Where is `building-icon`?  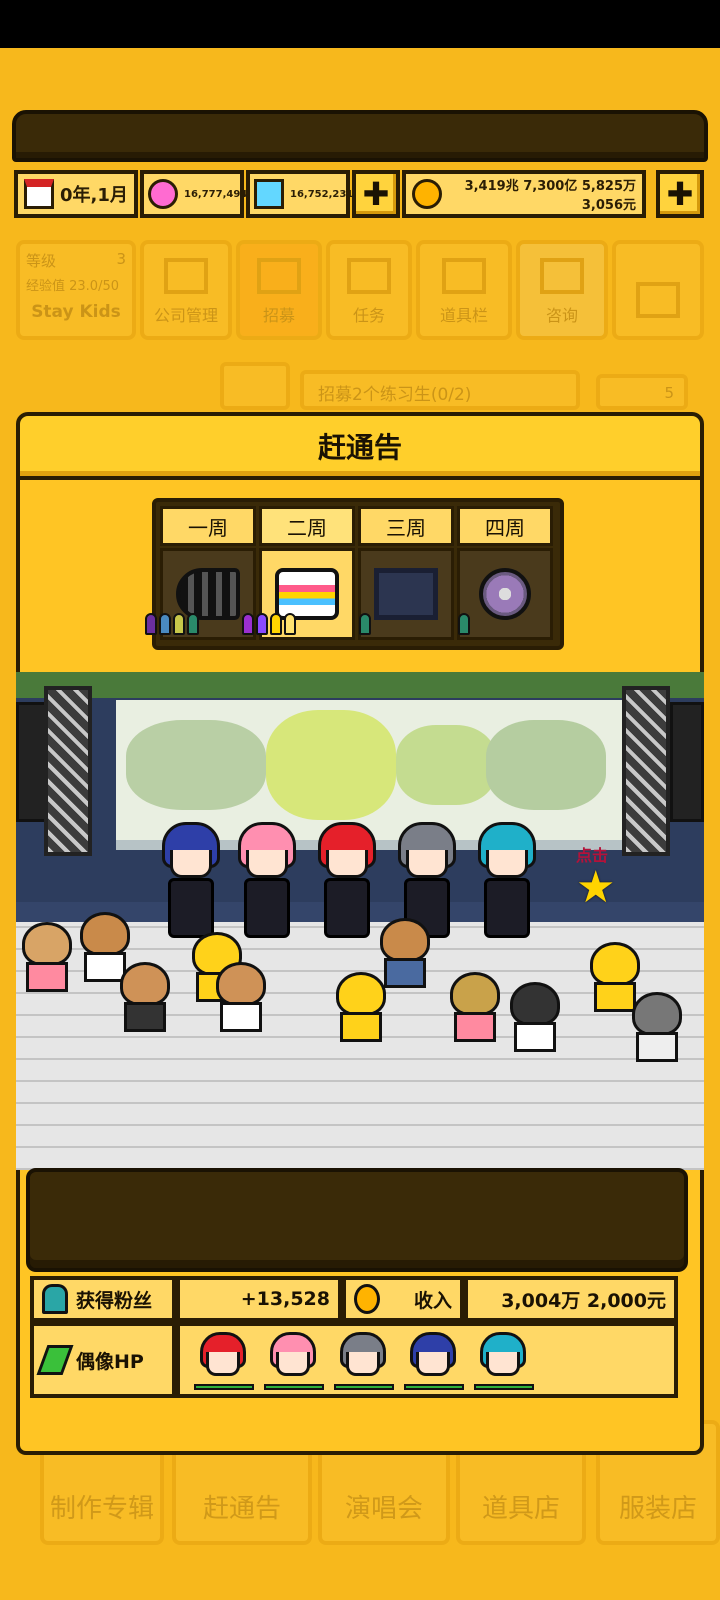
building-icon is located at coordinates (186, 276).